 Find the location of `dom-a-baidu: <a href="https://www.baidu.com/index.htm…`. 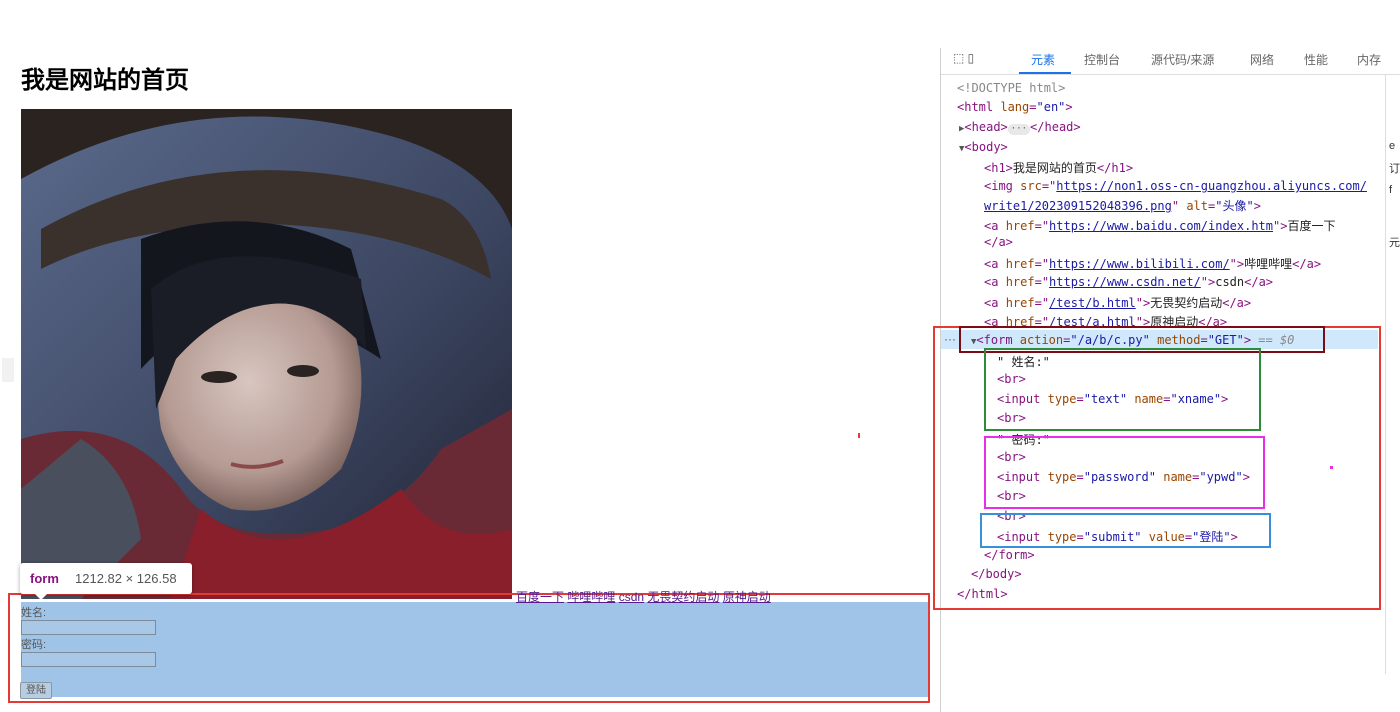

dom-a-baidu: <a href="https://www.baidu.com/index.htm… is located at coordinates (1159, 225).